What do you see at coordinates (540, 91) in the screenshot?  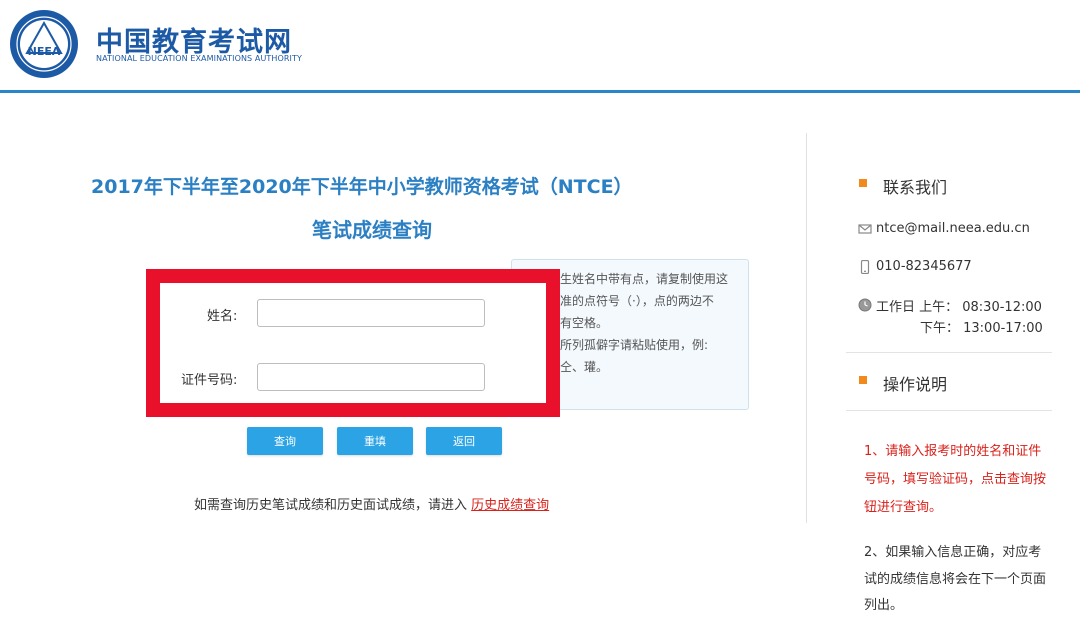 I see `header-divider` at bounding box center [540, 91].